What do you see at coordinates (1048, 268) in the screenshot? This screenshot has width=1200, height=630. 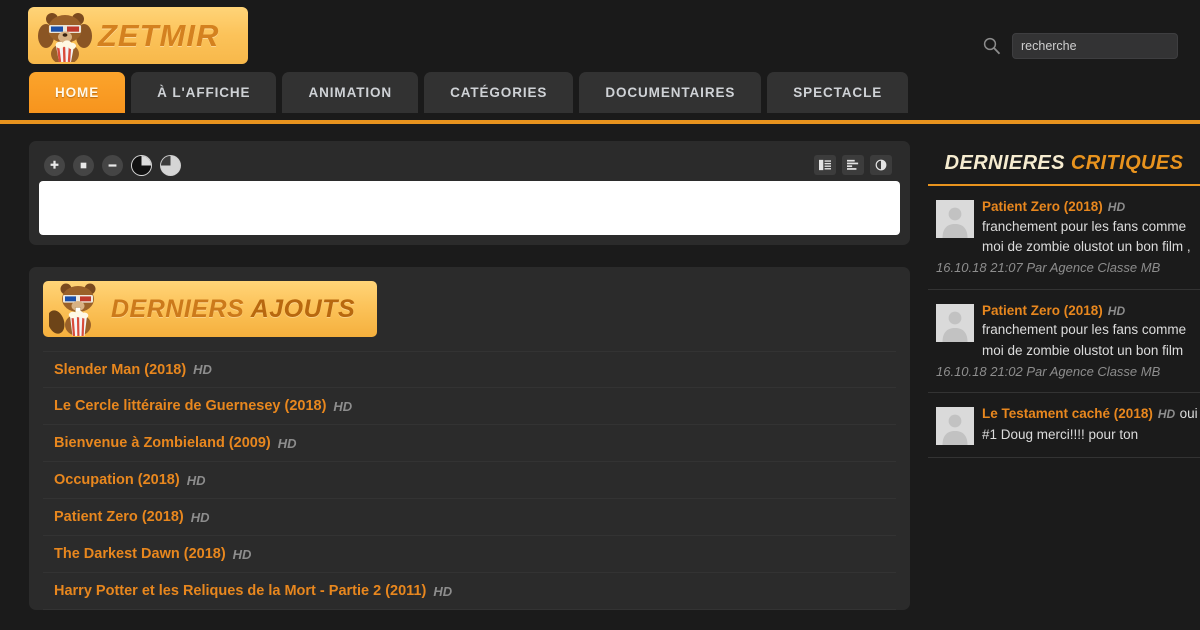 I see `review-meta: 16.10.18 21:07 Par Agence Classe MB` at bounding box center [1048, 268].